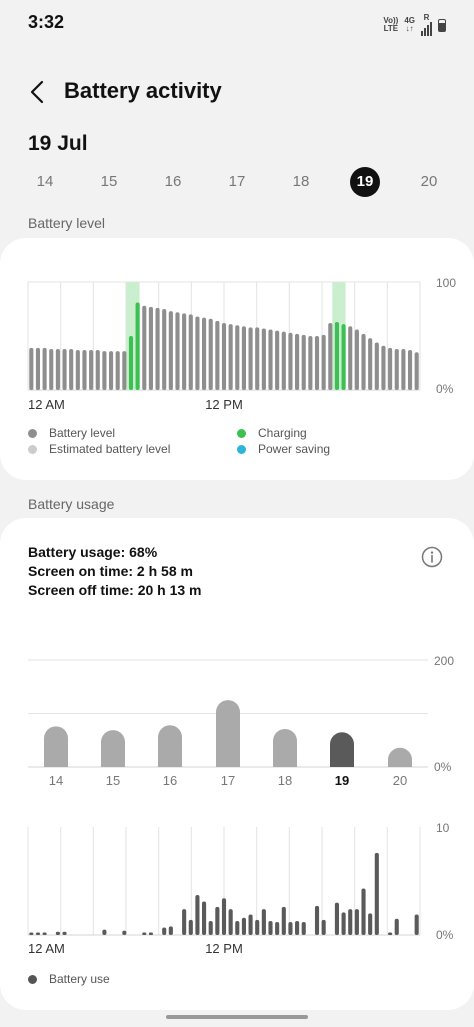  What do you see at coordinates (282, 433) in the screenshot?
I see `legend-label-charging: Charging` at bounding box center [282, 433].